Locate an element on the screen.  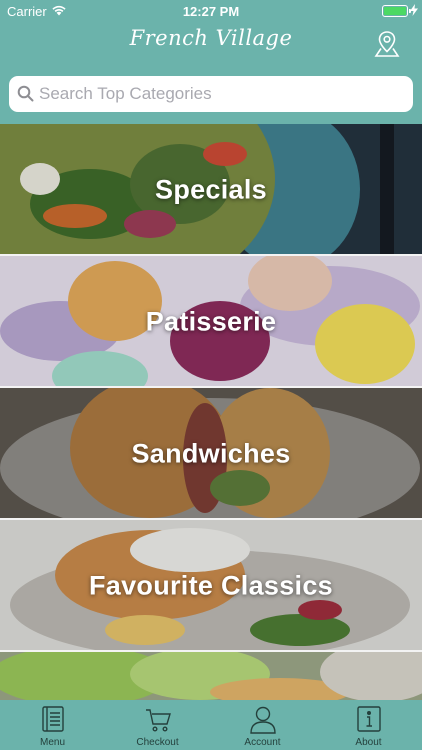
category-label: Patisserie is located at coordinates (211, 321).